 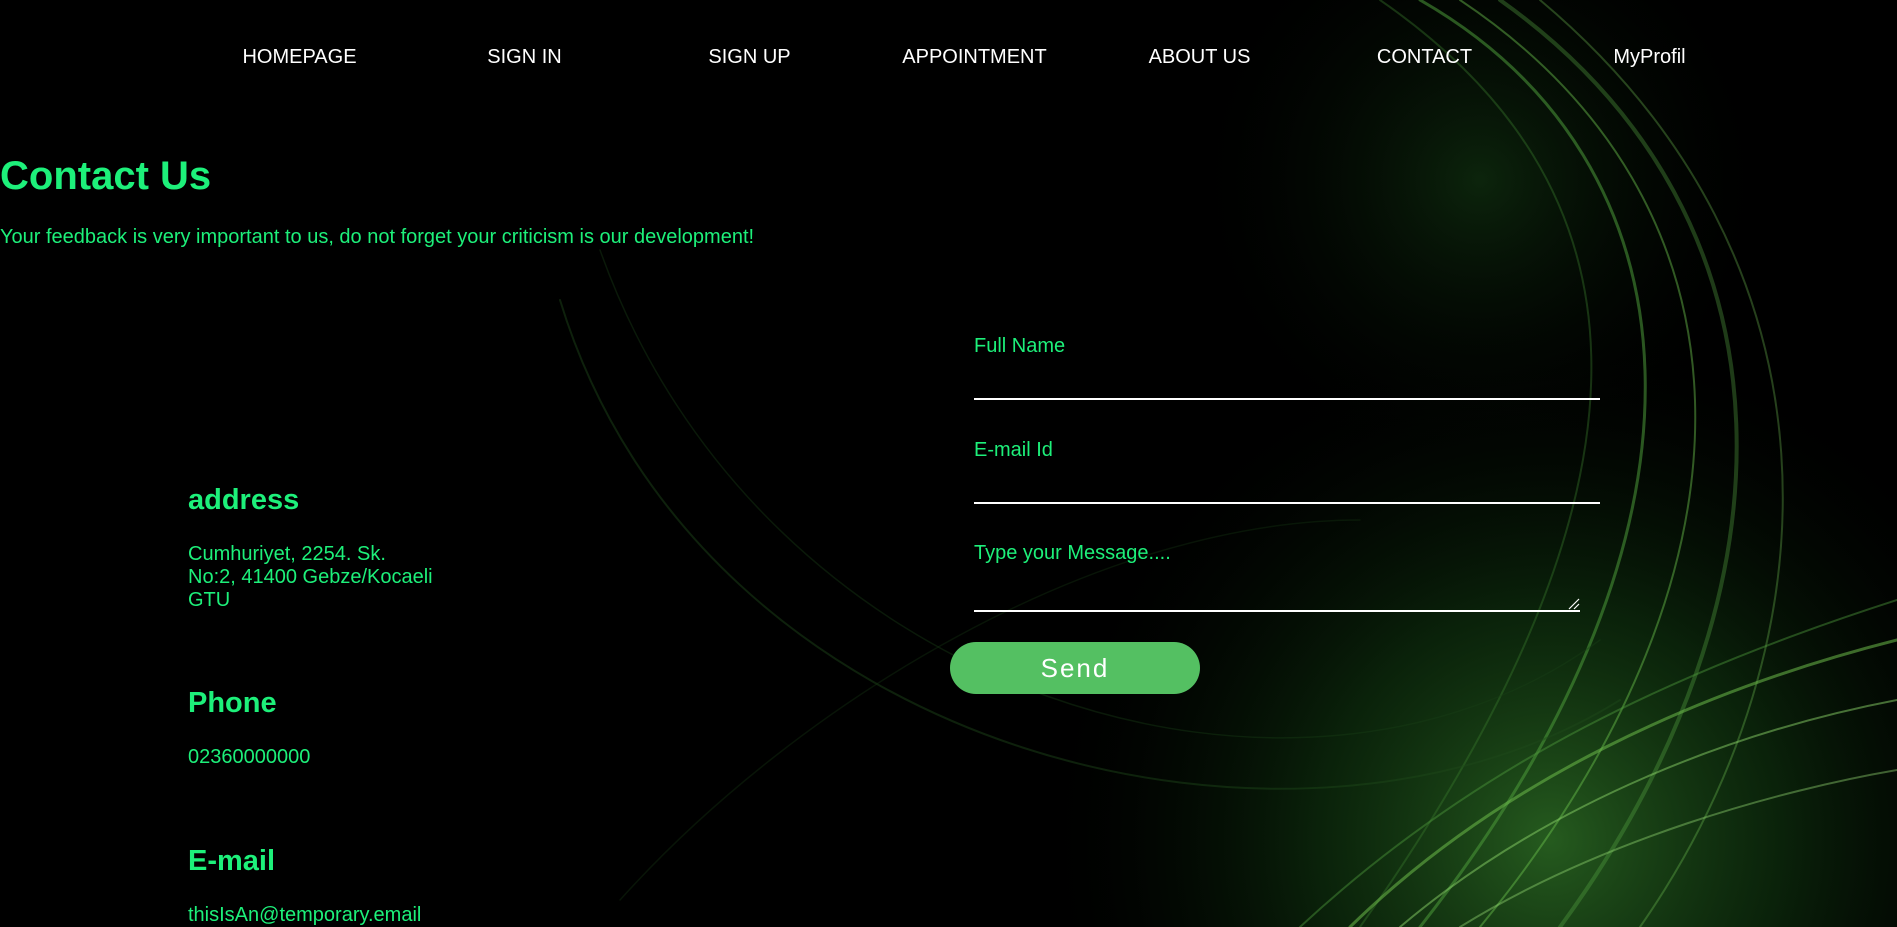 I want to click on phone-value: 02360000000, so click(x=249, y=757).